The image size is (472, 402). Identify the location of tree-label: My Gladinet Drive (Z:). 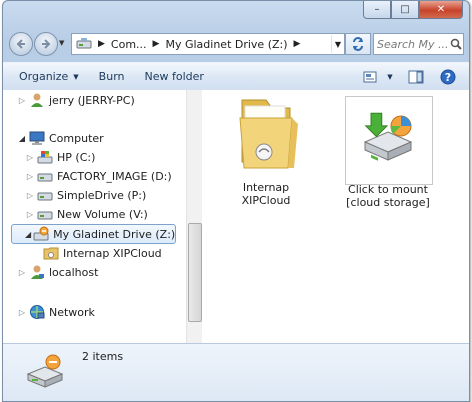
(114, 234).